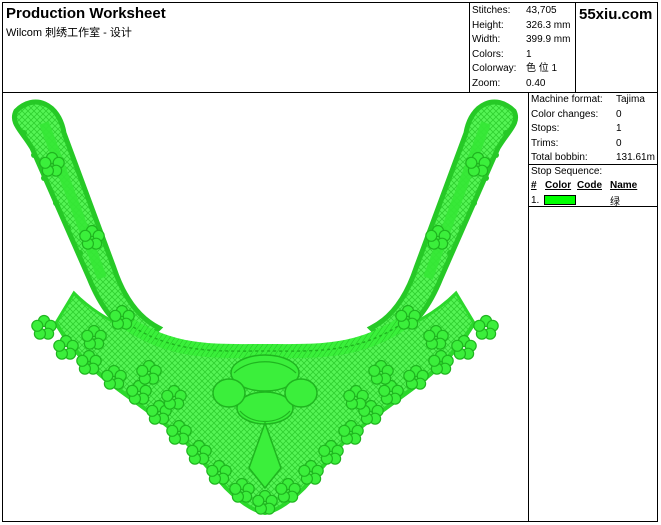 Image resolution: width=661 pixels, height=525 pixels. Describe the element at coordinates (529, 54) in the screenshot. I see `stat-value: 1` at that location.